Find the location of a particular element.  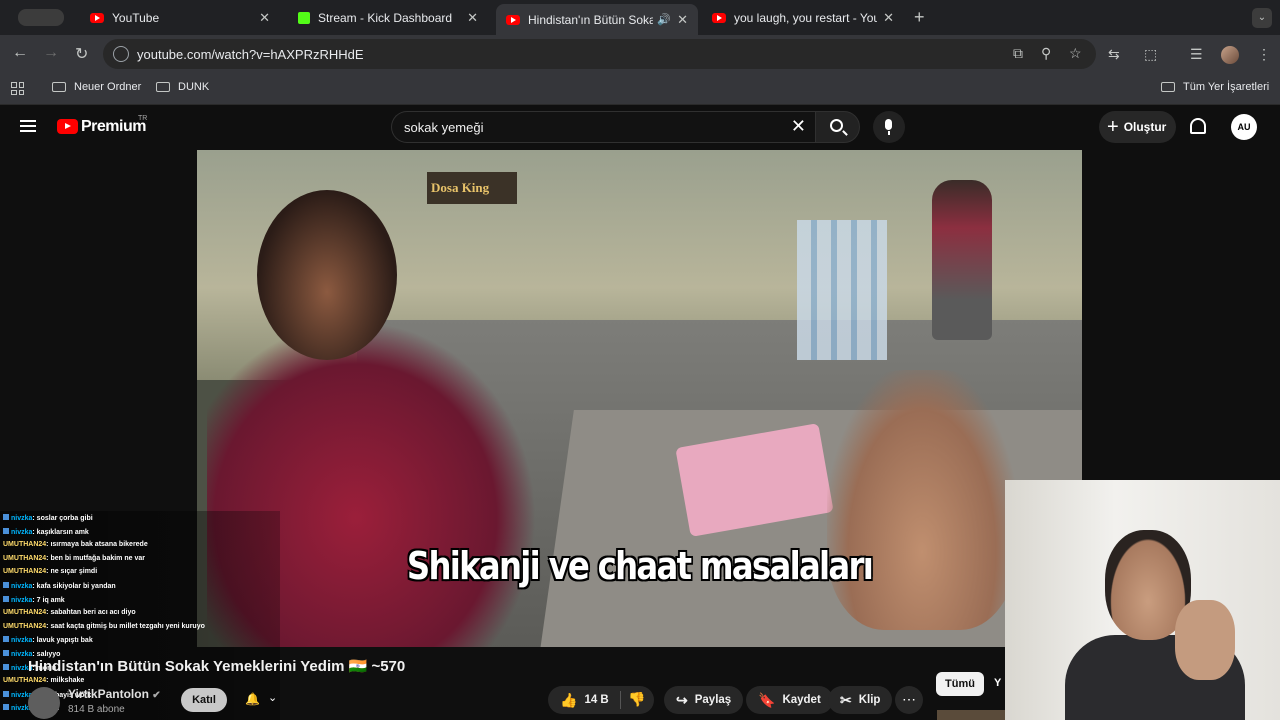

tab-youtube: YouTube ✕ is located at coordinates (180, 17).